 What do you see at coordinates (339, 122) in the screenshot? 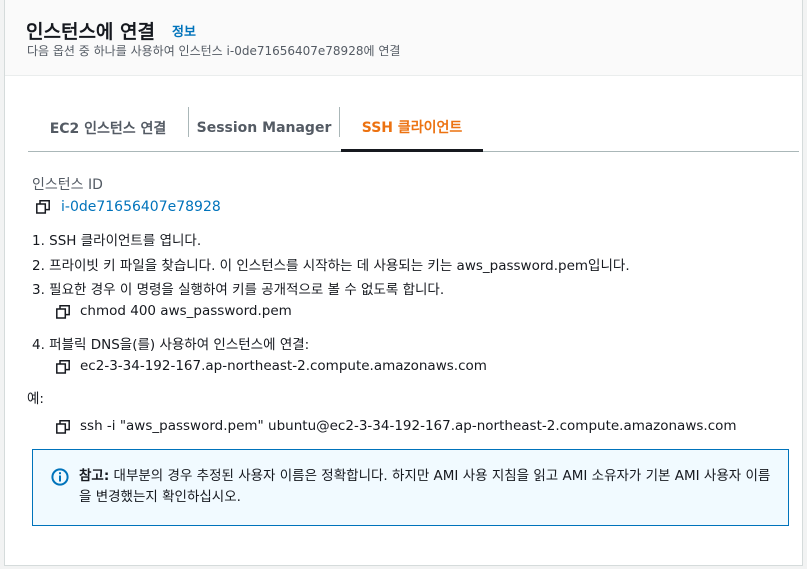
I see `tab-separator` at bounding box center [339, 122].